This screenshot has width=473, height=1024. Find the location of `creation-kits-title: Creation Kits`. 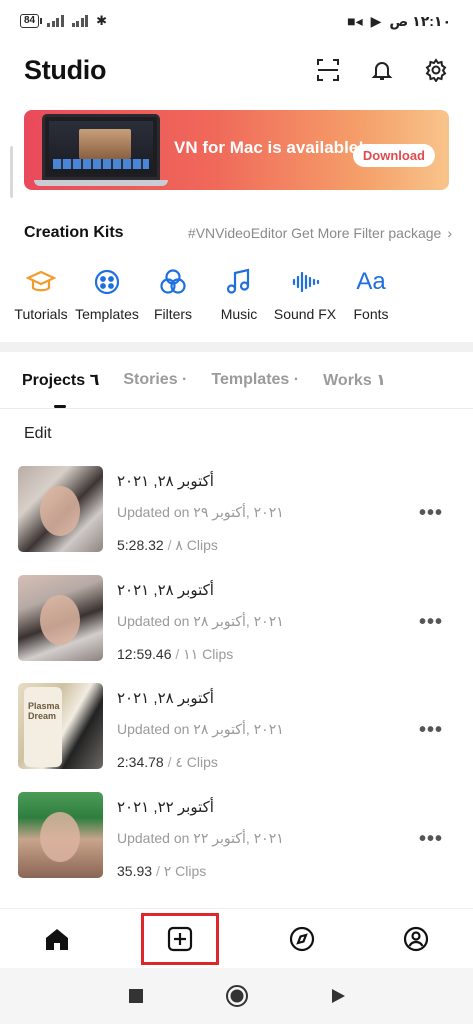

creation-kits-title: Creation Kits is located at coordinates (74, 232).